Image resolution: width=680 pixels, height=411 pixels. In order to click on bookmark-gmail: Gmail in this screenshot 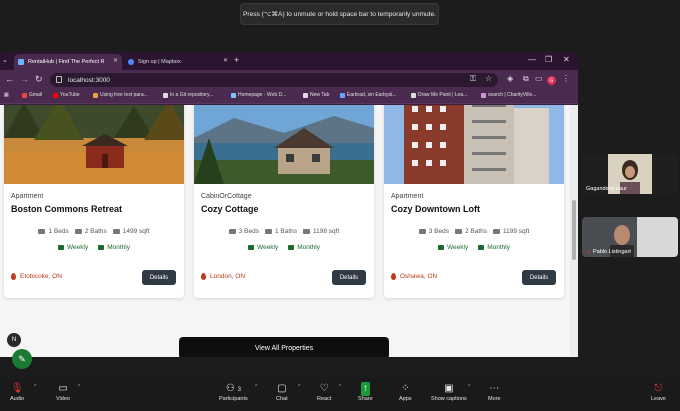, I will do `click(32, 95)`.